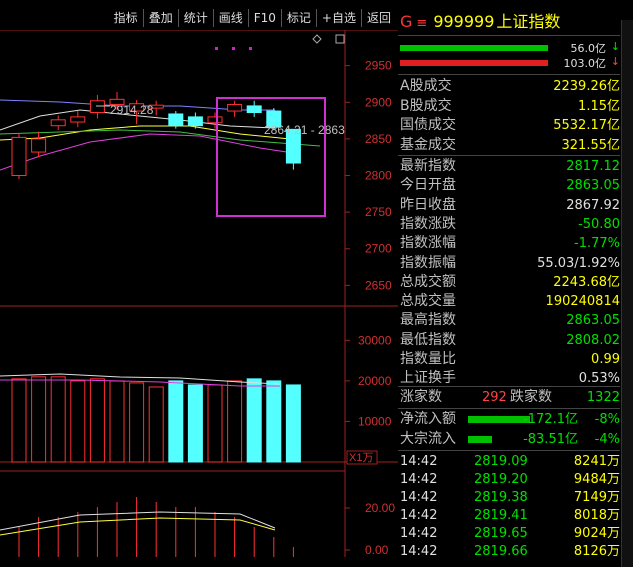 Image resolution: width=633 pixels, height=567 pixels. I want to click on toolbar-button-0: 指标, so click(126, 18).